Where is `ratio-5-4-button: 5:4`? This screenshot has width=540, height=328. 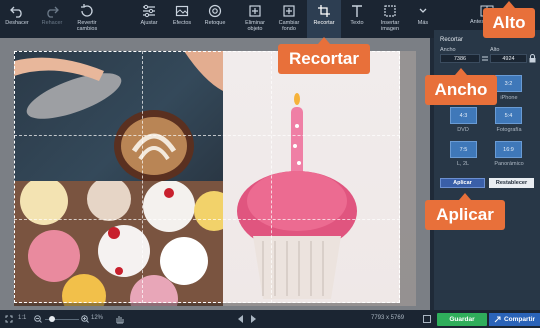
ratio-5-4-button: 5:4 is located at coordinates (508, 115).